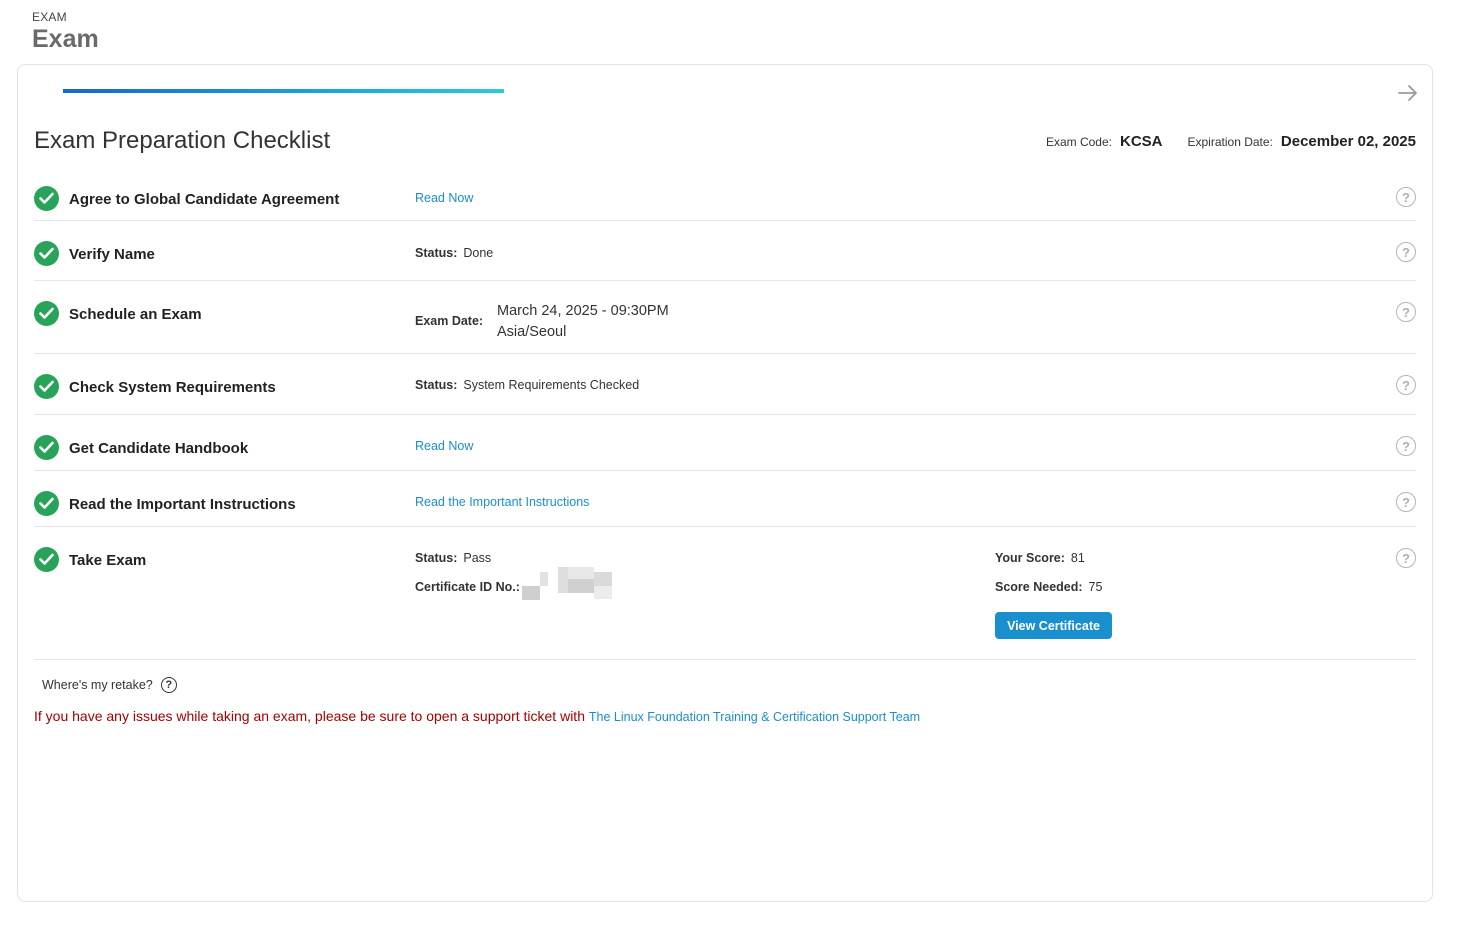  Describe the element at coordinates (478, 253) in the screenshot. I see `status-value: Done` at that location.